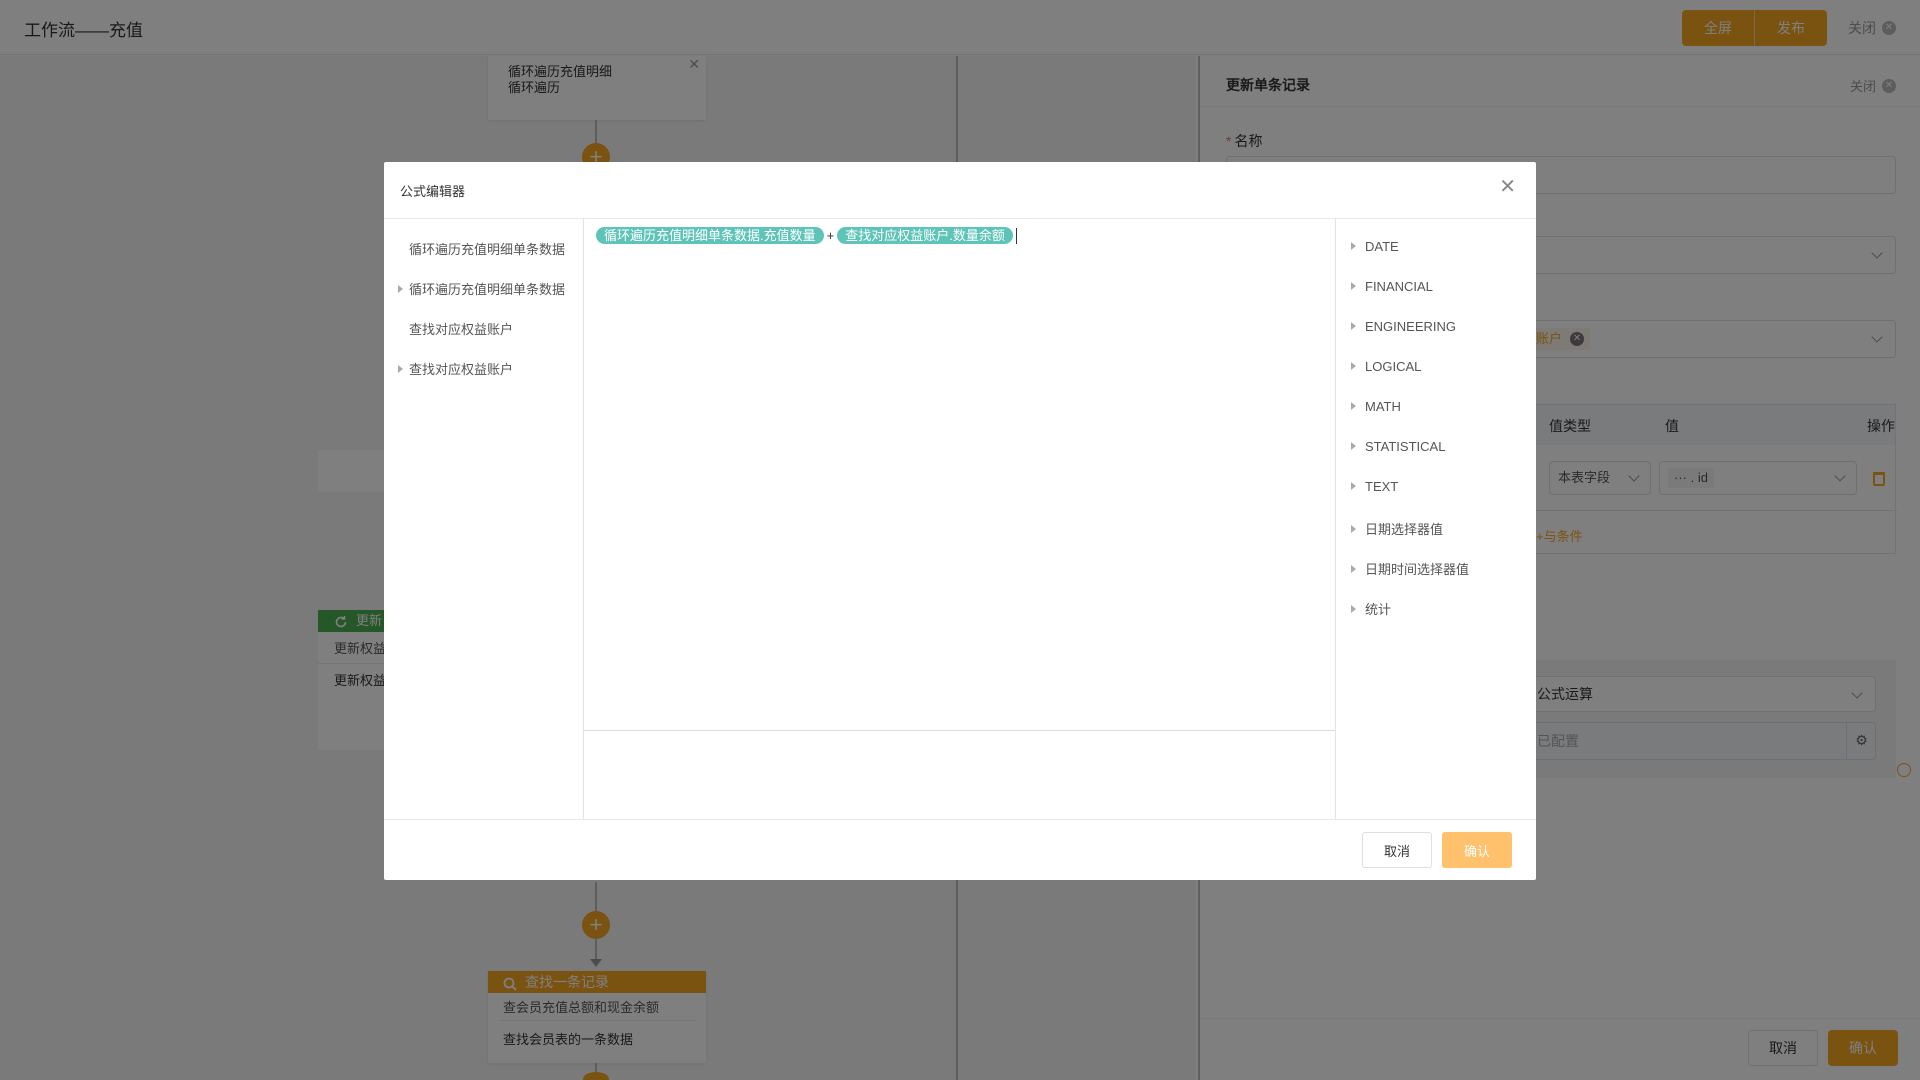 The width and height of the screenshot is (1920, 1080). I want to click on function-category: 日期选择器值, so click(1397, 528).